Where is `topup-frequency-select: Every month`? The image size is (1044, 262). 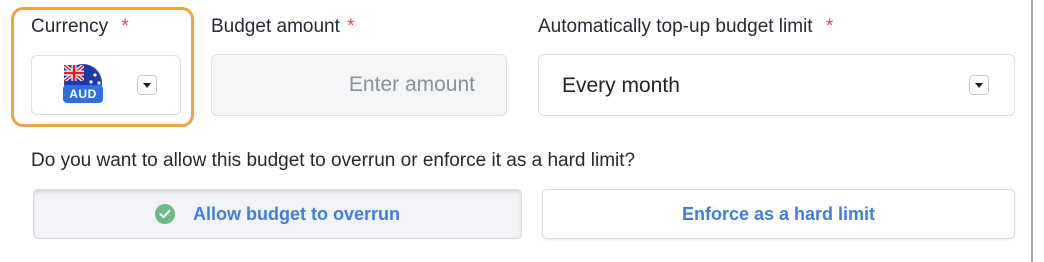
topup-frequency-select: Every month is located at coordinates (776, 85).